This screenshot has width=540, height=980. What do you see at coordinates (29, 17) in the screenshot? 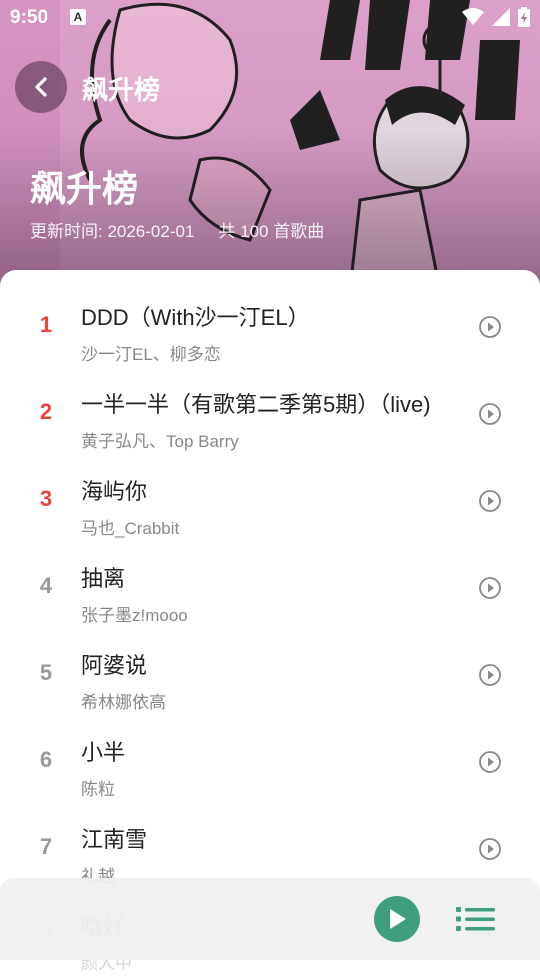
I see `status-time: 9:50` at bounding box center [29, 17].